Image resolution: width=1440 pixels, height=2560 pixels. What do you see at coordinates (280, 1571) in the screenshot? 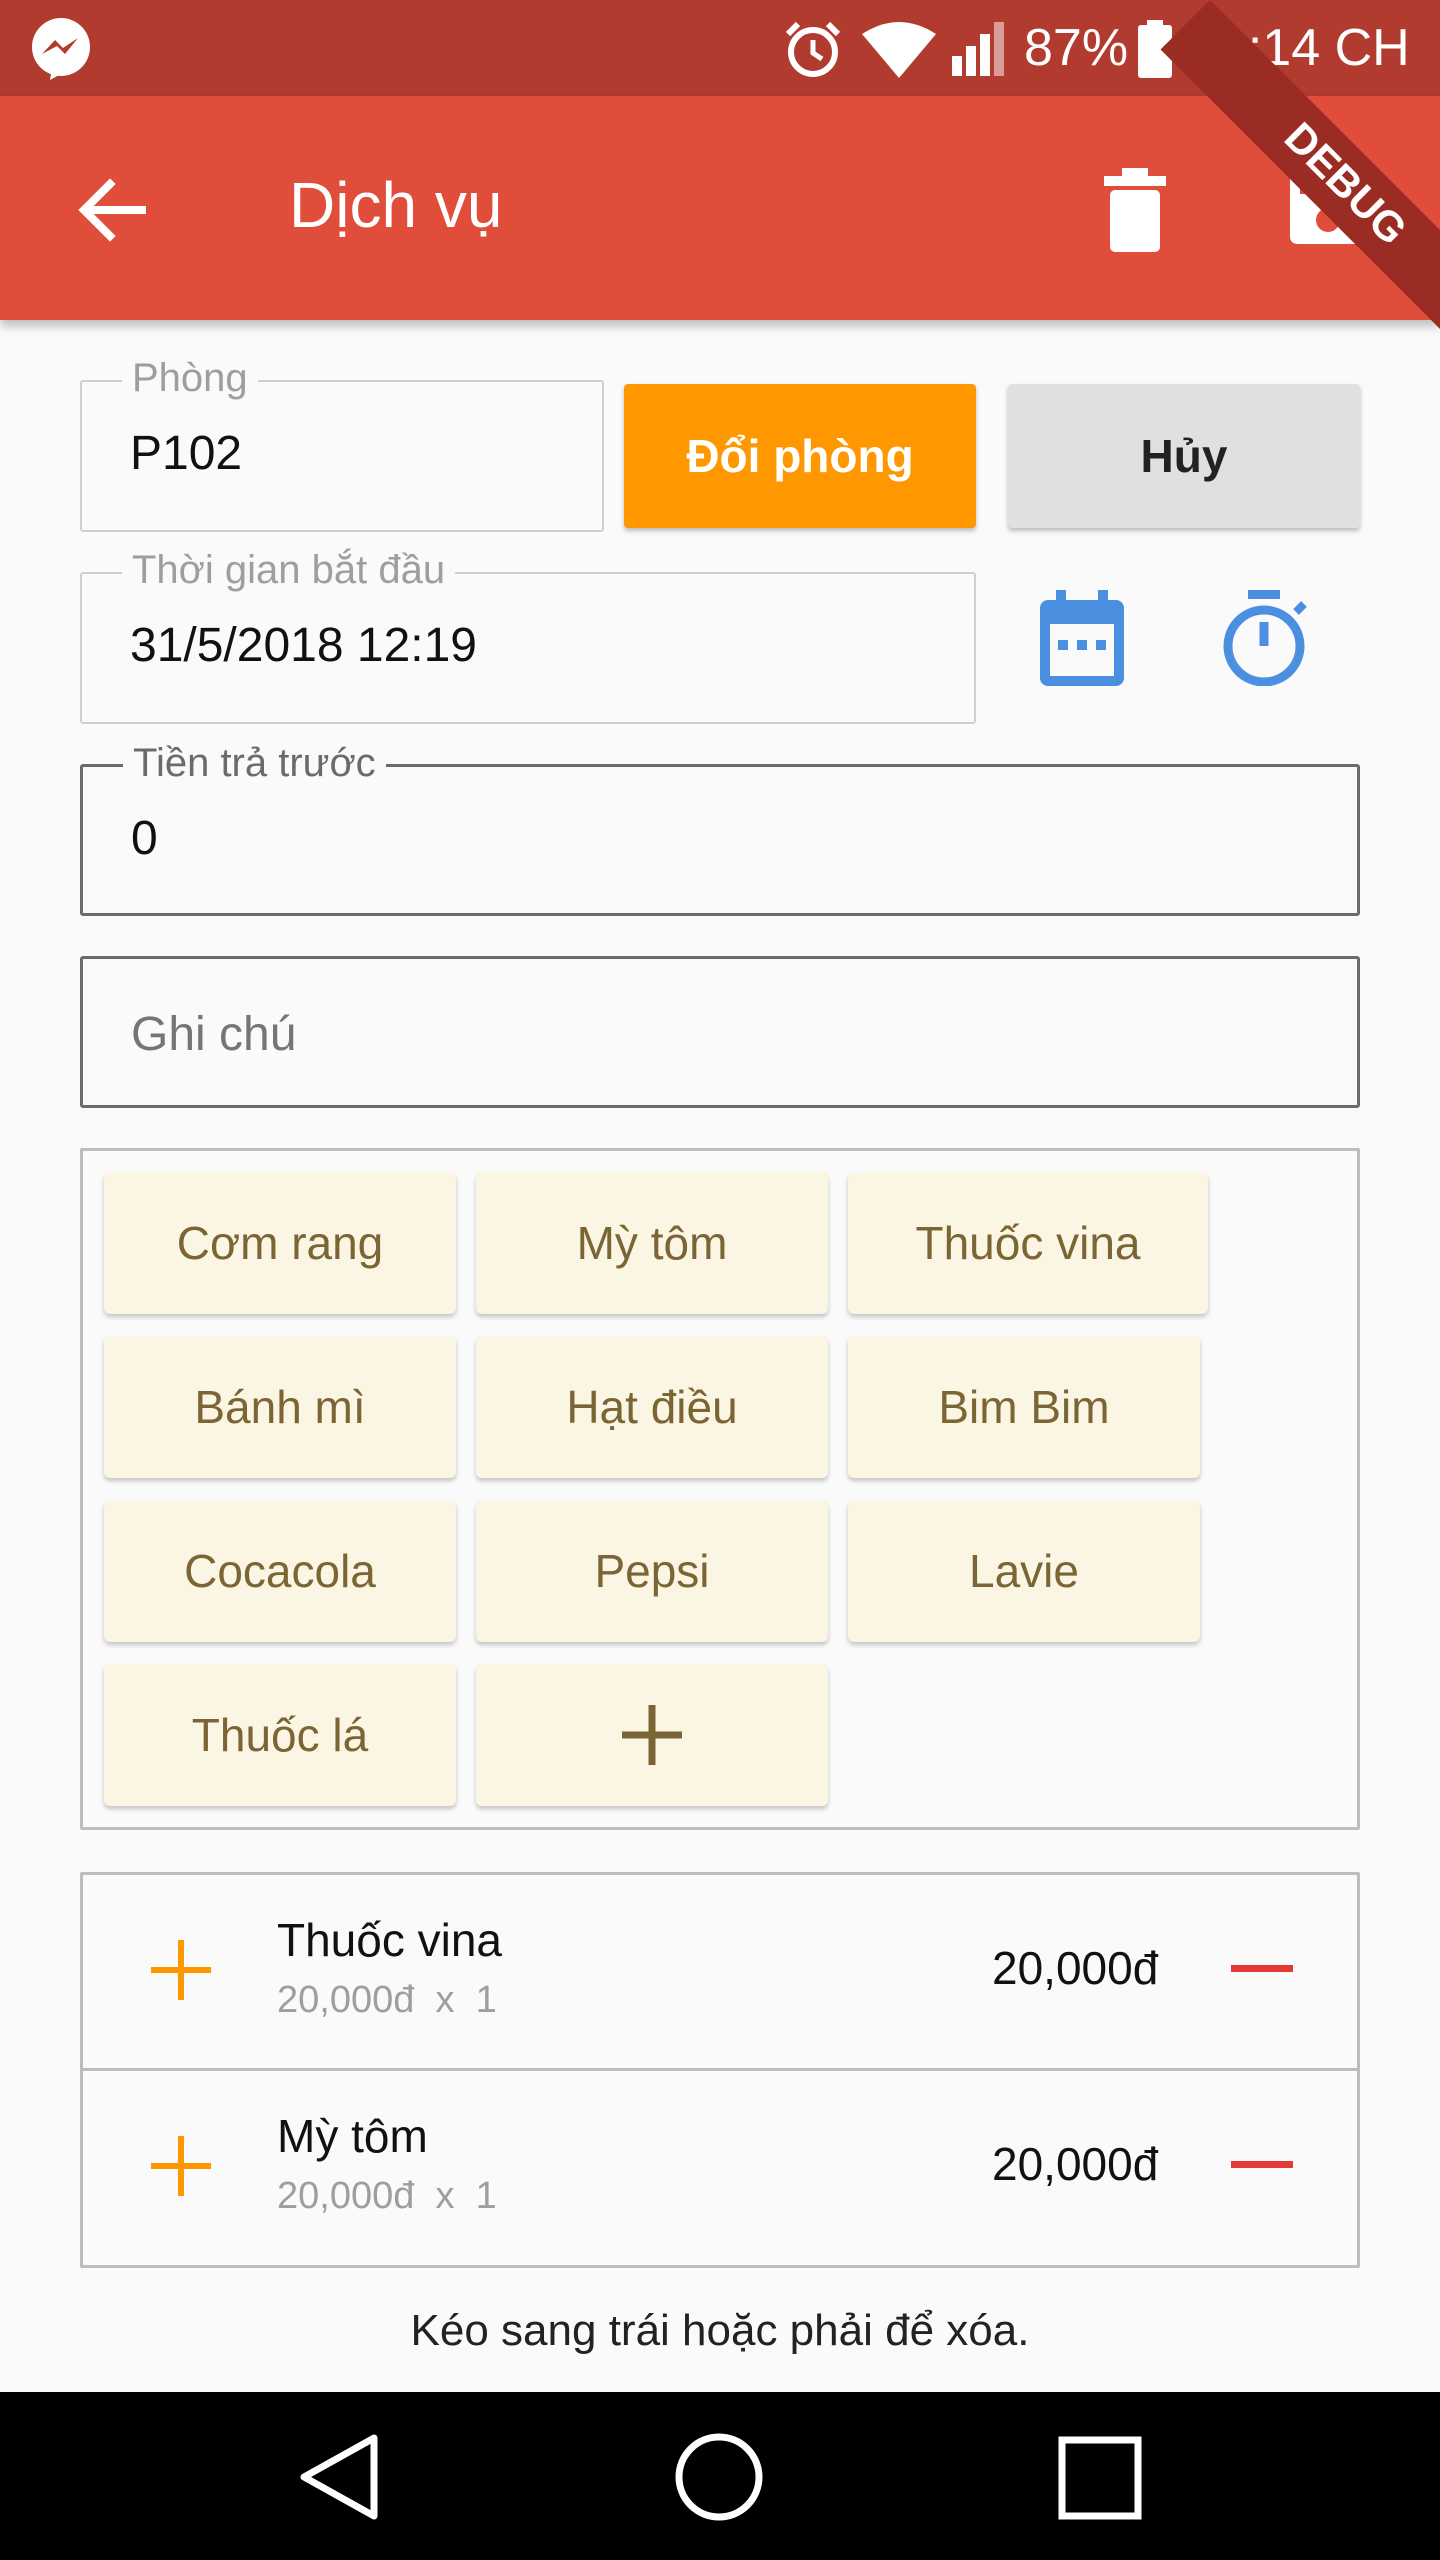
I see `service-item-cocacola: Cocacola` at bounding box center [280, 1571].